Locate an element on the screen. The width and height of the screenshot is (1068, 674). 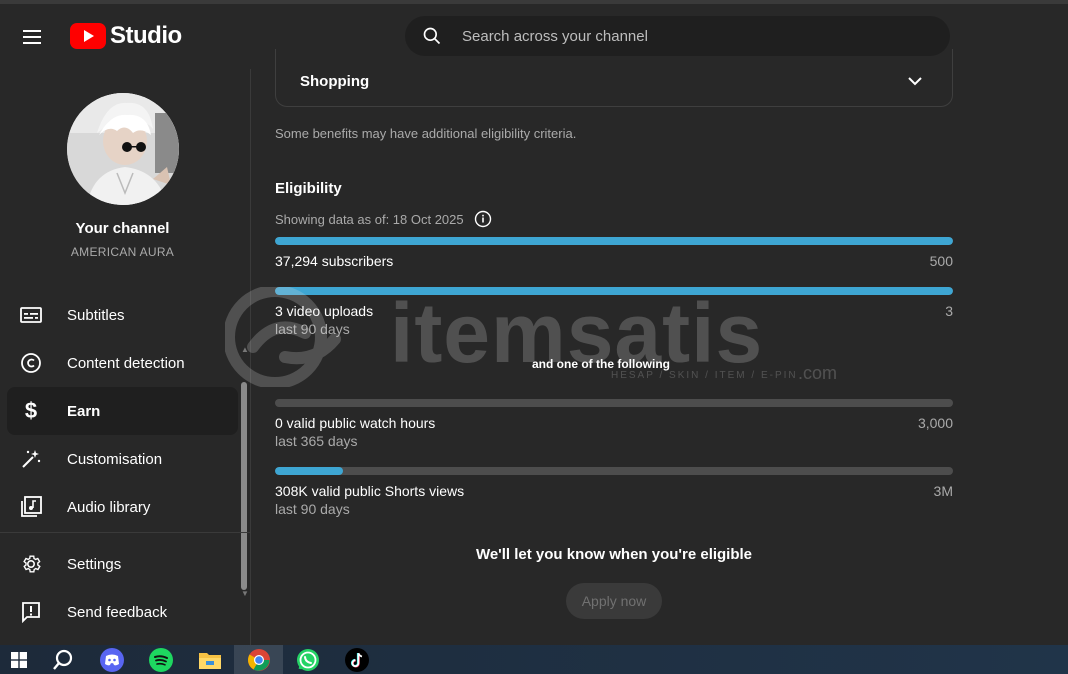
hamburger-menu-button is located at coordinates (33, 37).